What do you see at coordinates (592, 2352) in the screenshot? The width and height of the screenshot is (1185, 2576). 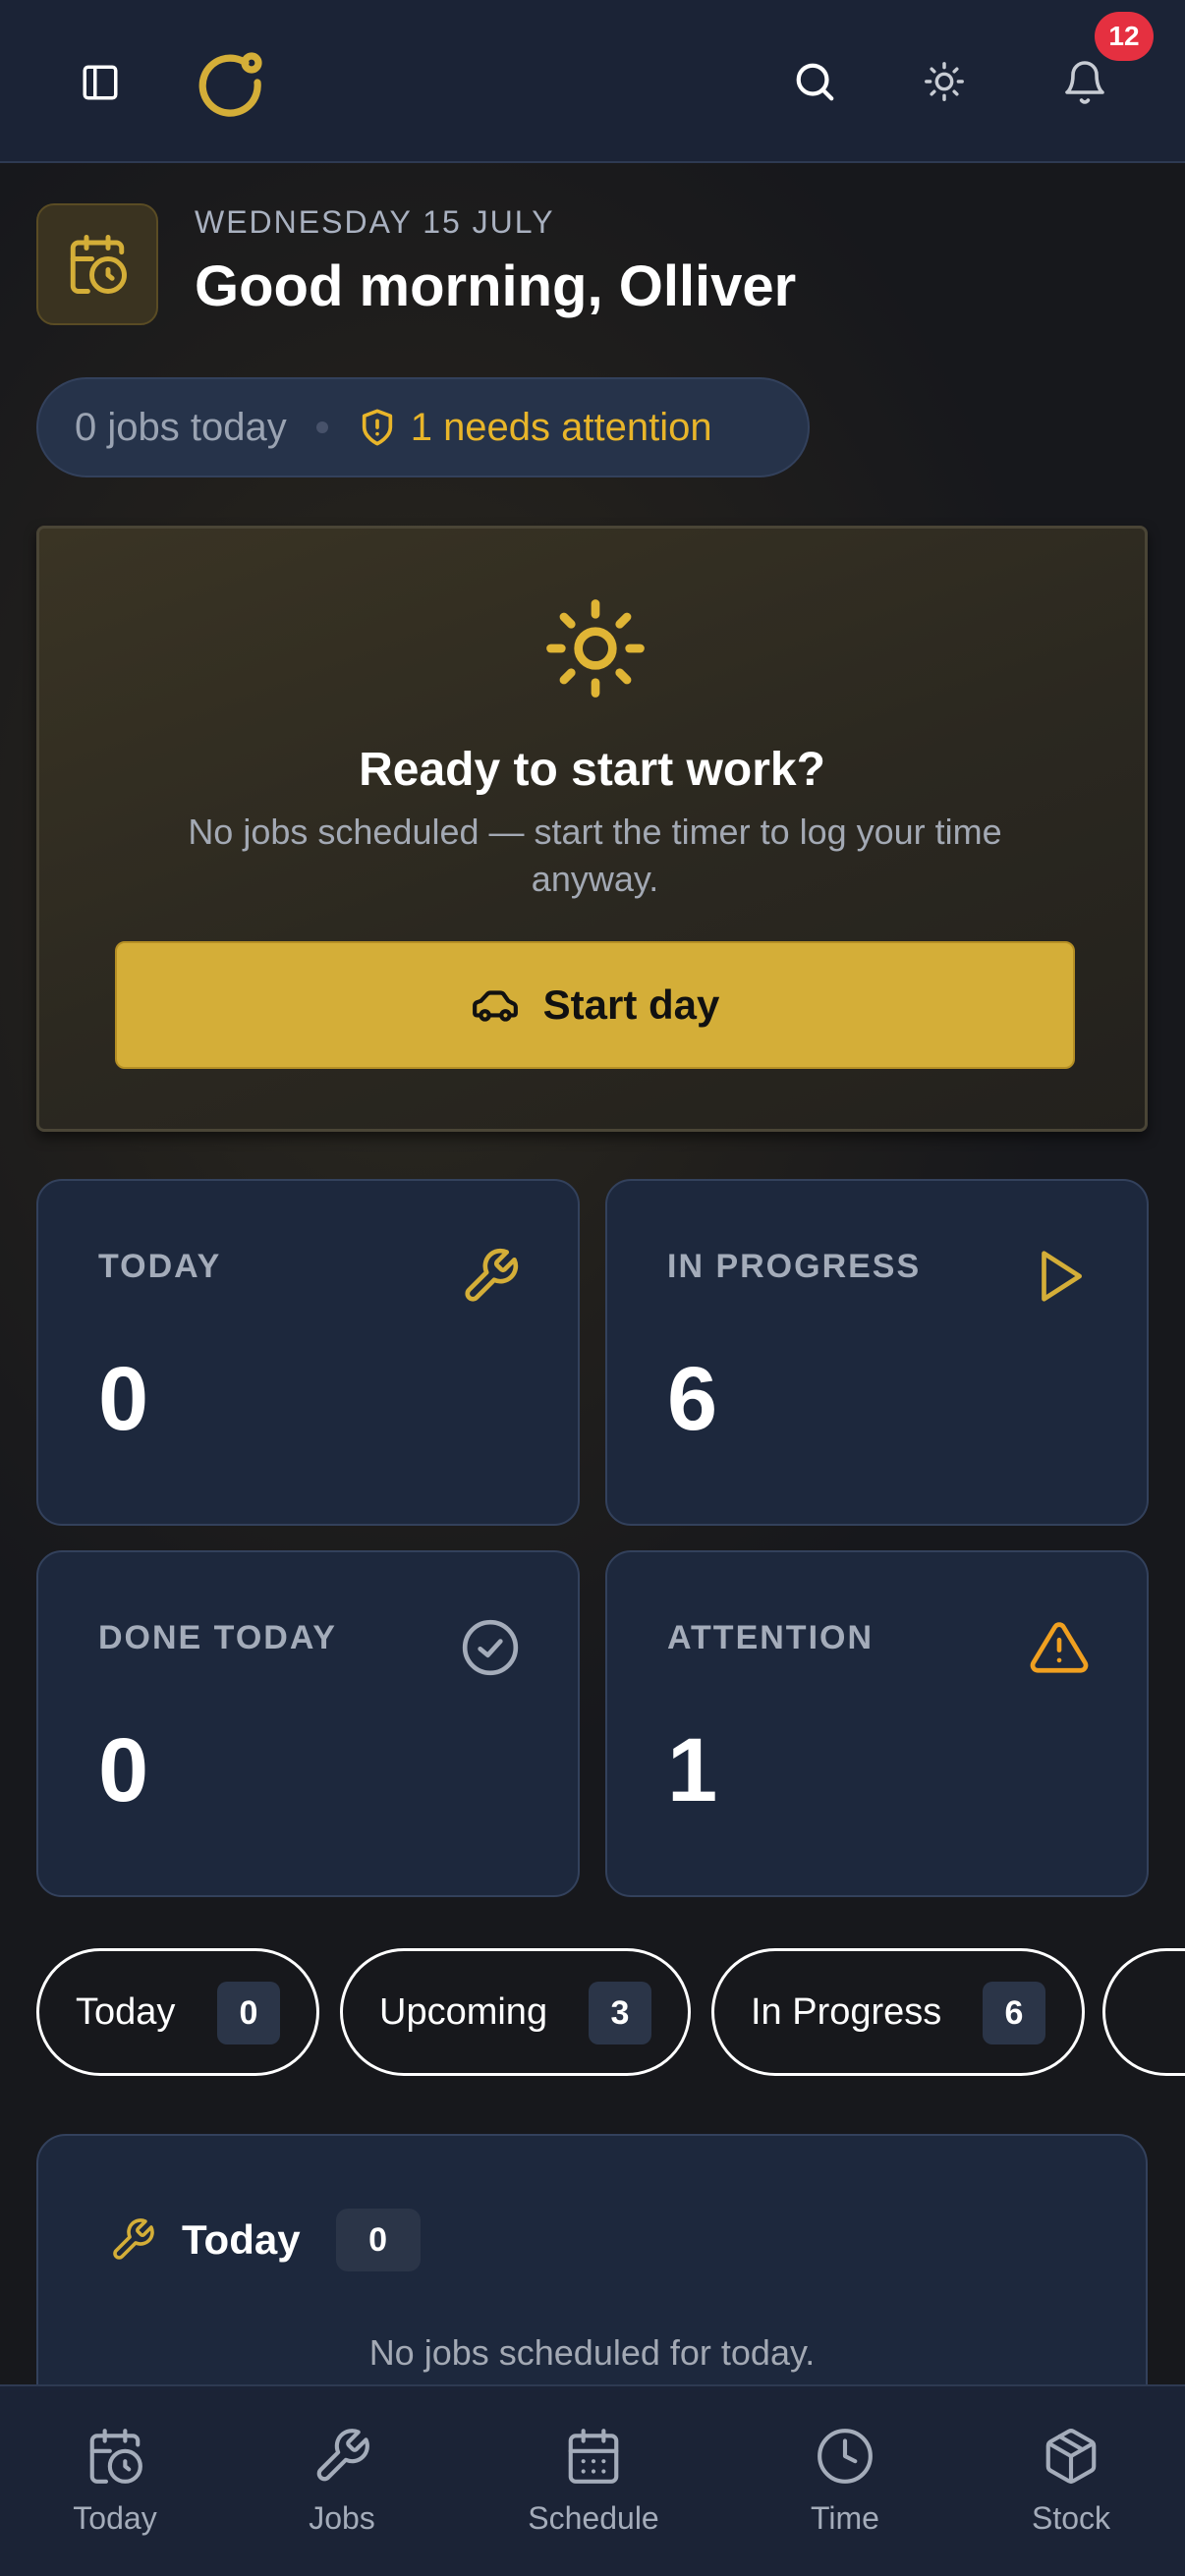 I see `empty-state-text: No jobs scheduled for today.` at bounding box center [592, 2352].